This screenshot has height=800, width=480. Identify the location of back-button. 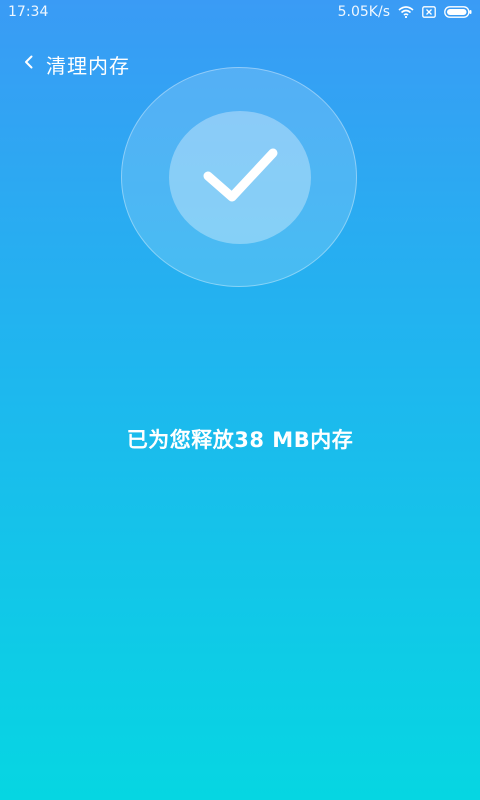
(29, 64).